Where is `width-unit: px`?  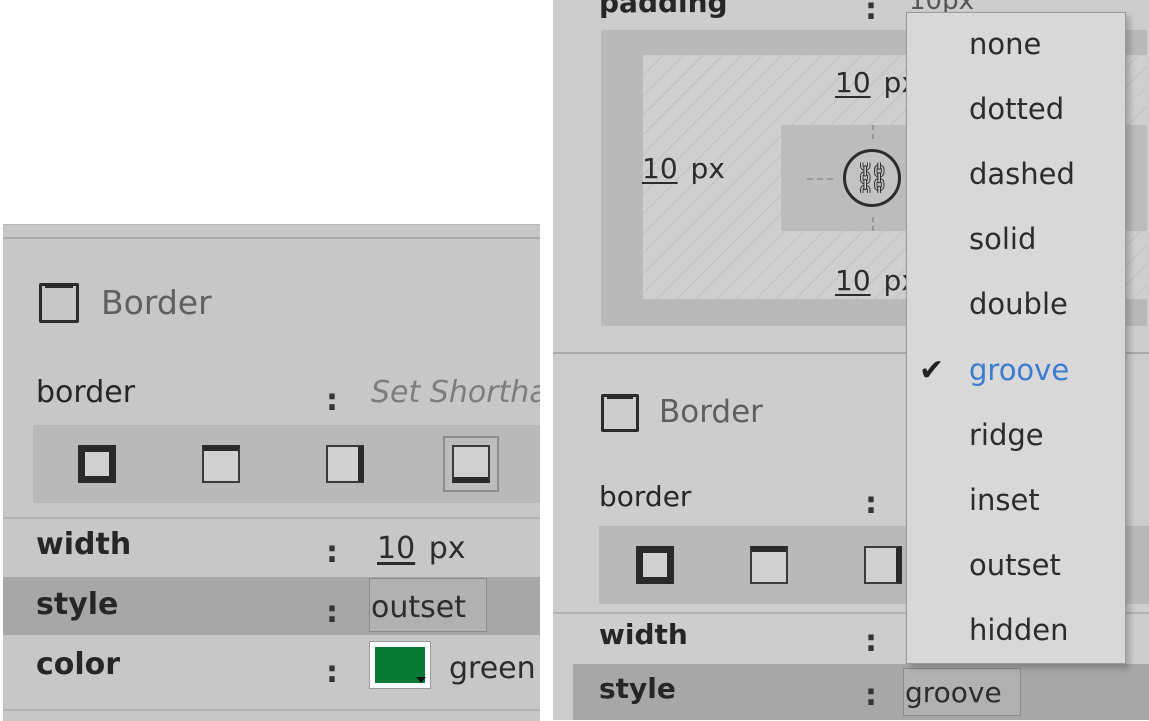 width-unit: px is located at coordinates (447, 548).